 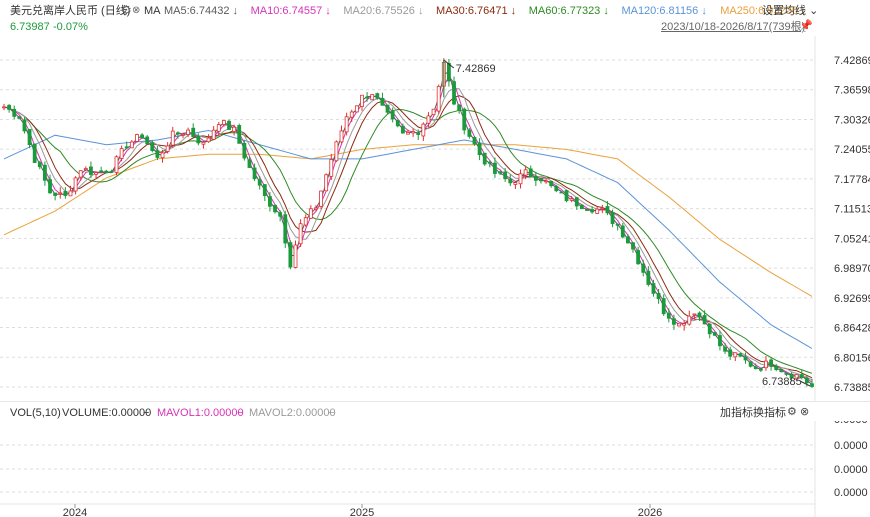 I want to click on switch-indicator-button: 换指标, so click(x=769, y=413).